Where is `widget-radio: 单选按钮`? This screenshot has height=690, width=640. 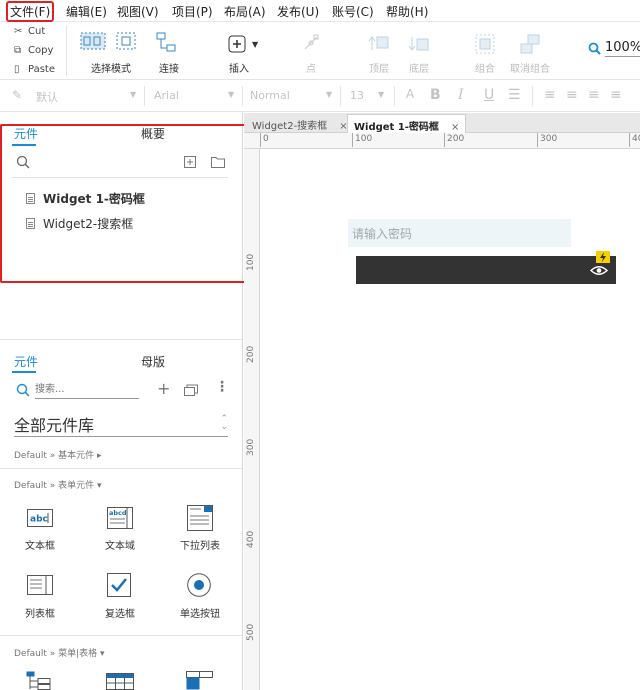
widget-radio: 单选按钮 is located at coordinates (200, 596).